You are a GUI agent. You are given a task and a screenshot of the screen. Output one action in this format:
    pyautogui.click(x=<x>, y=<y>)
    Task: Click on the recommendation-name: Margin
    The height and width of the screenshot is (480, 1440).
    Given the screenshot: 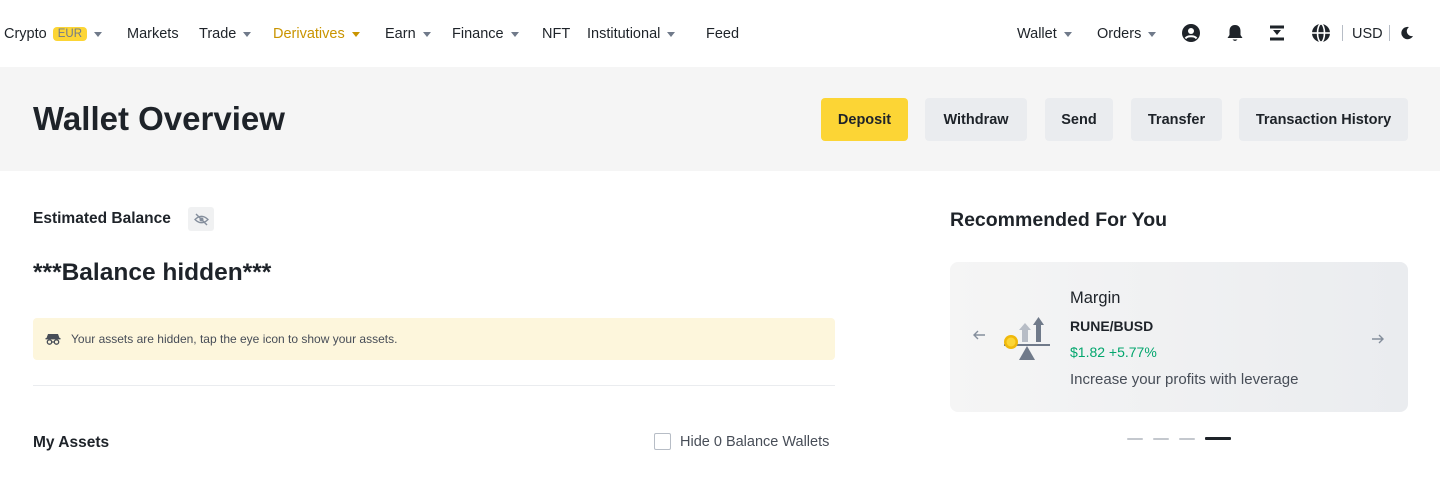 What is the action you would take?
    pyautogui.click(x=1095, y=298)
    